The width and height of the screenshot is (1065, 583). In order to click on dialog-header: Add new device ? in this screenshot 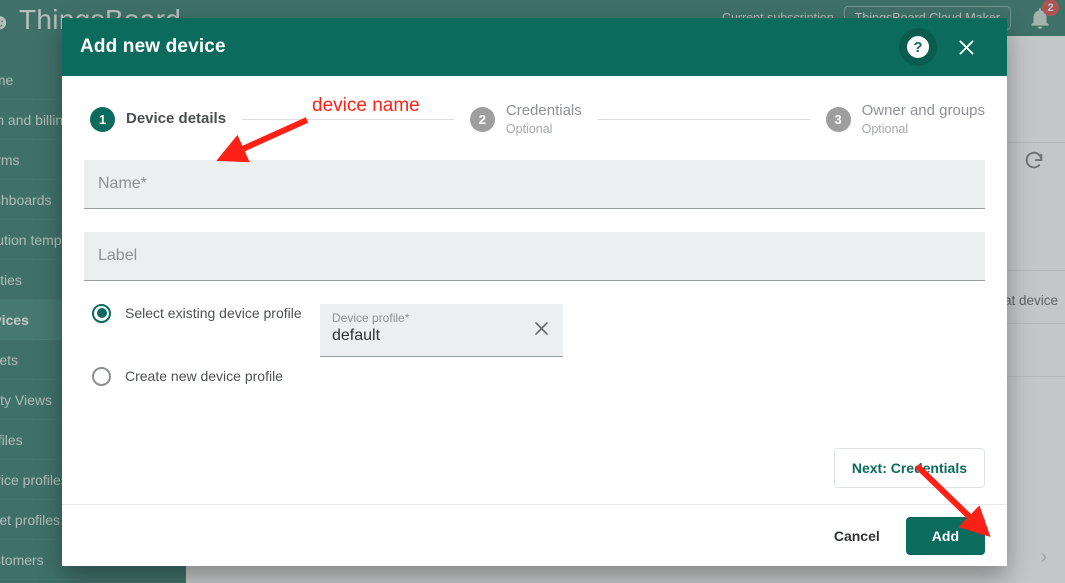, I will do `click(534, 47)`.